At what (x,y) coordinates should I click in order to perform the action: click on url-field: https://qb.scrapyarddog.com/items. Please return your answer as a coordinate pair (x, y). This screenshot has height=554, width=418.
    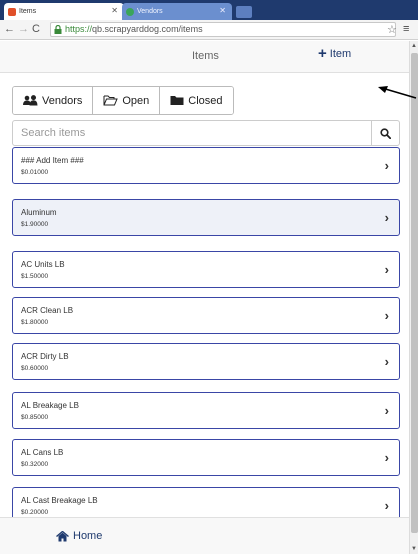
    Looking at the image, I should click on (223, 29).